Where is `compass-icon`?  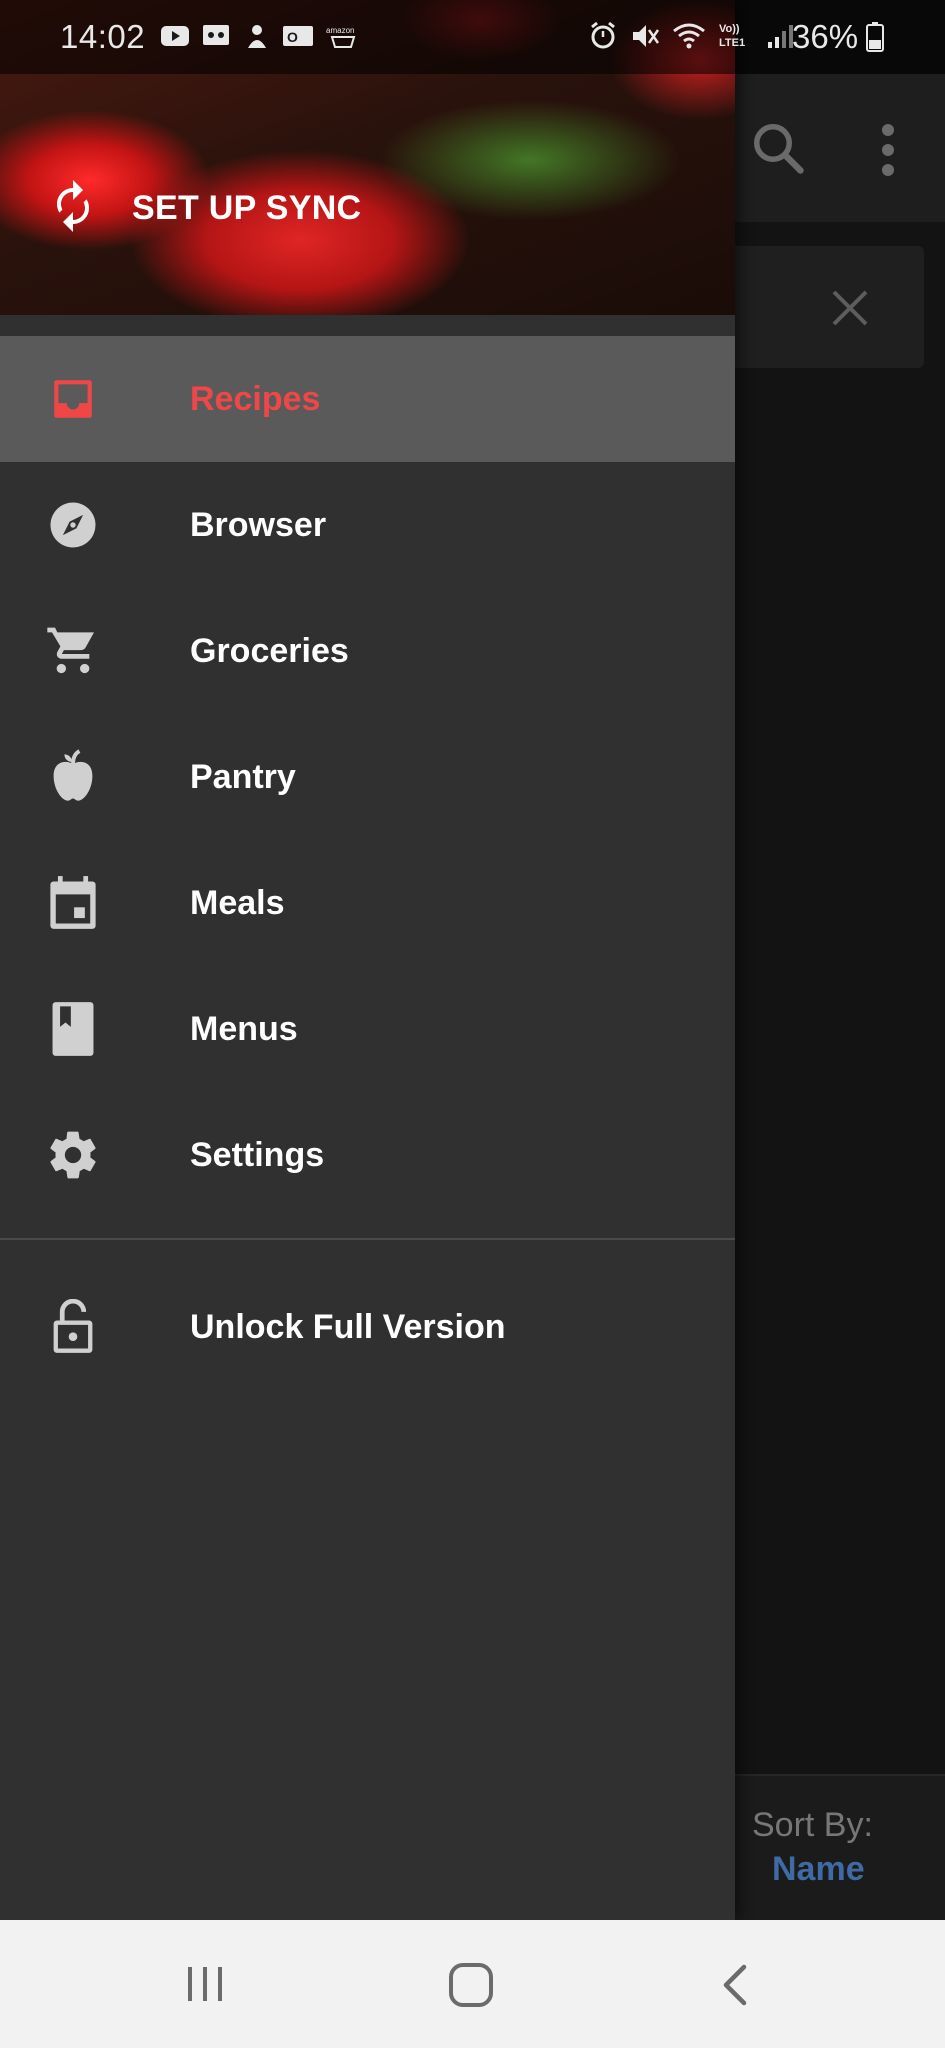 compass-icon is located at coordinates (73, 525).